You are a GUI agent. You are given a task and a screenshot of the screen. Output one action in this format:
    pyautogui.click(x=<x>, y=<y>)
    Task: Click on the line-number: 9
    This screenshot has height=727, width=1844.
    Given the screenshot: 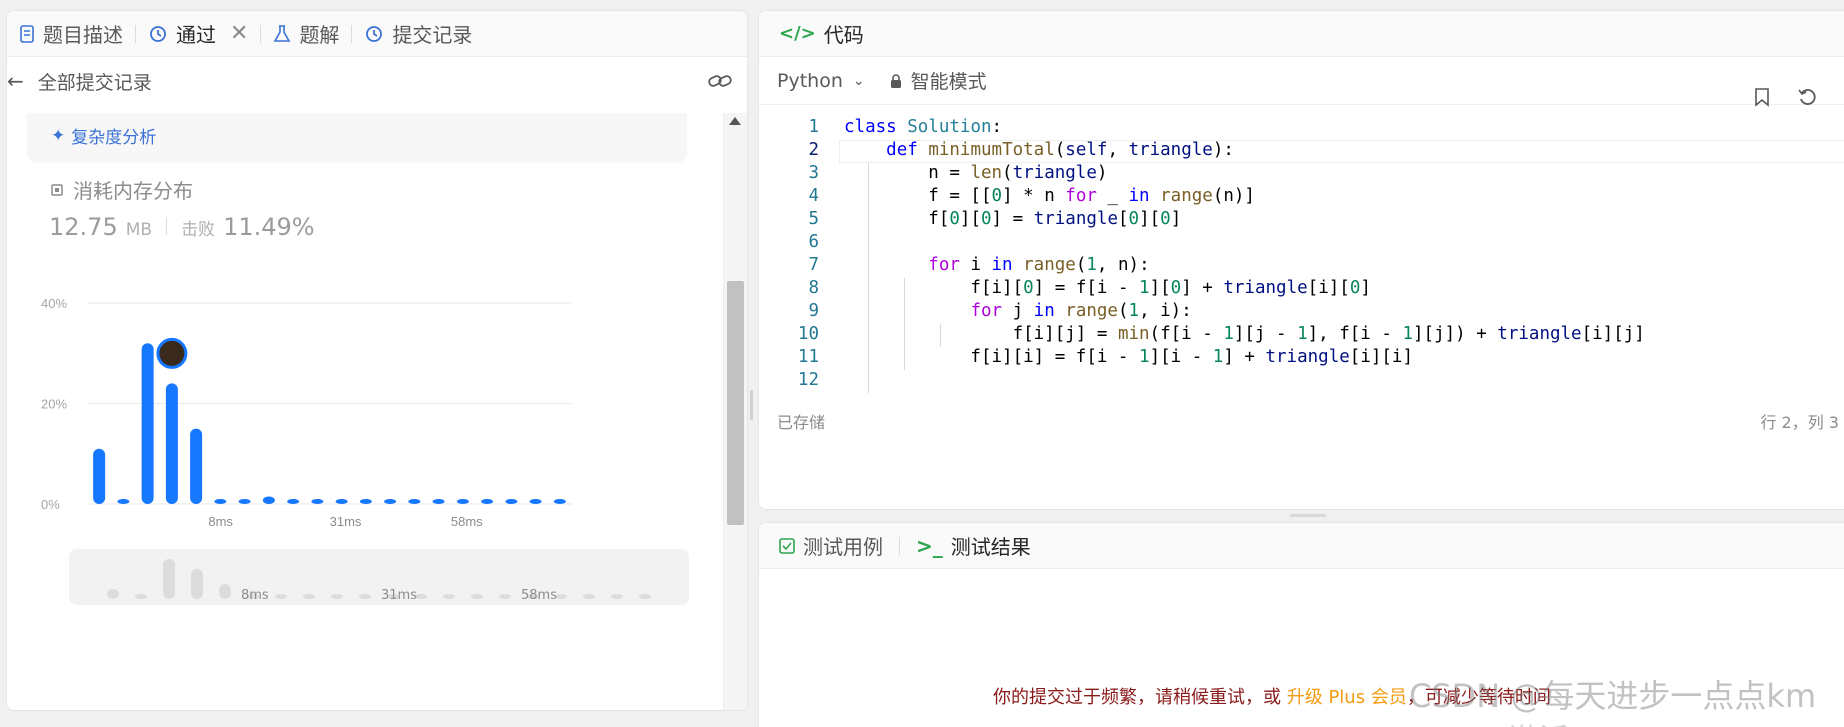 What is the action you would take?
    pyautogui.click(x=813, y=311)
    